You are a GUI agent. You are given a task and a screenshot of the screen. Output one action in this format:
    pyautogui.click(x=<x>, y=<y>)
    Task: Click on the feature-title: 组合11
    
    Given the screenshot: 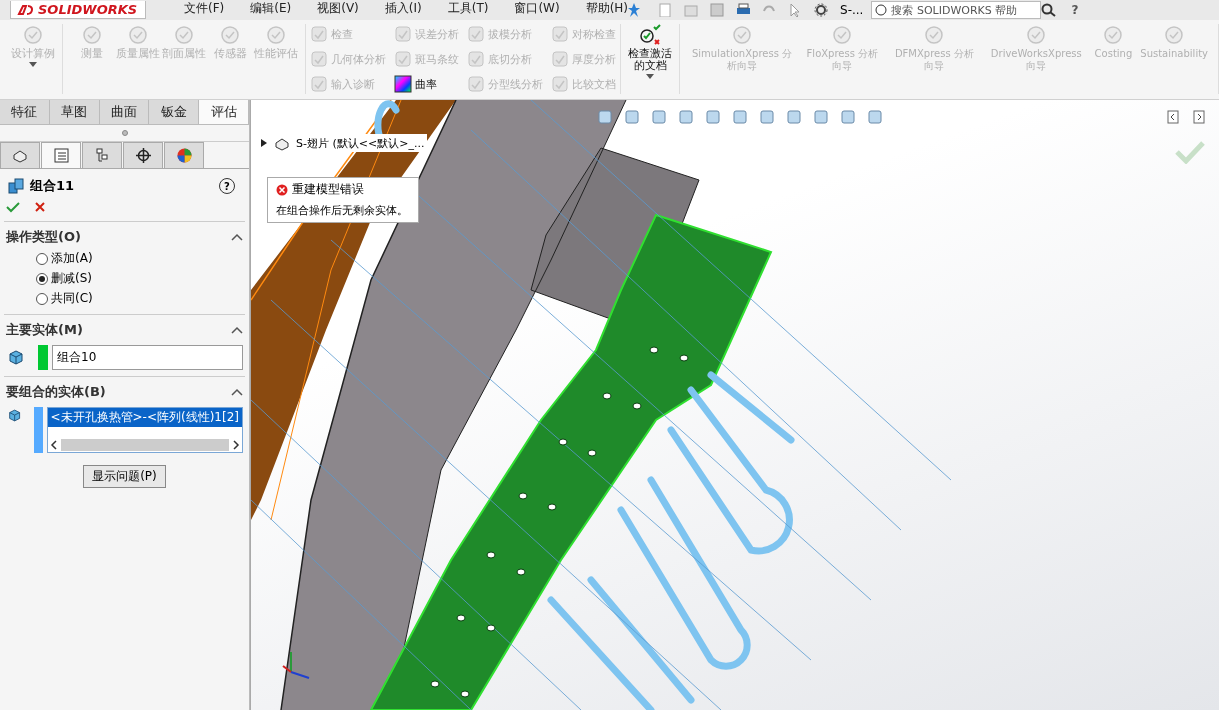 What is the action you would take?
    pyautogui.click(x=53, y=186)
    